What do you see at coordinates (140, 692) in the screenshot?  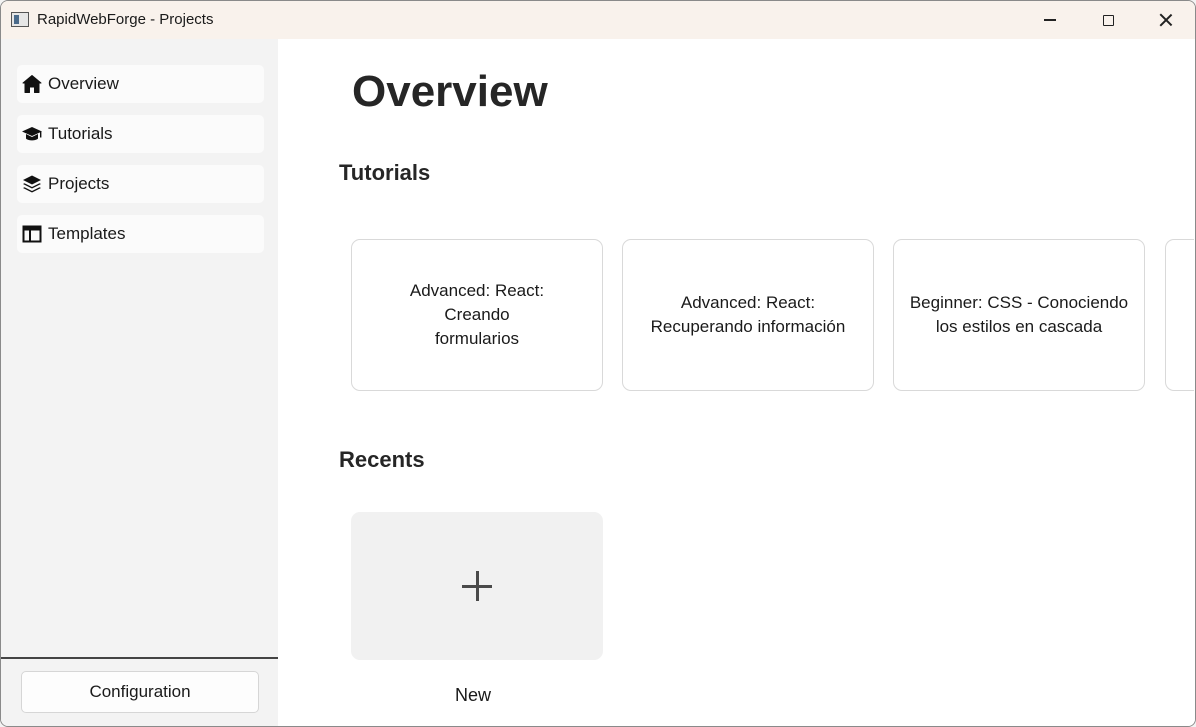 I see `configuration-button: Configuration` at bounding box center [140, 692].